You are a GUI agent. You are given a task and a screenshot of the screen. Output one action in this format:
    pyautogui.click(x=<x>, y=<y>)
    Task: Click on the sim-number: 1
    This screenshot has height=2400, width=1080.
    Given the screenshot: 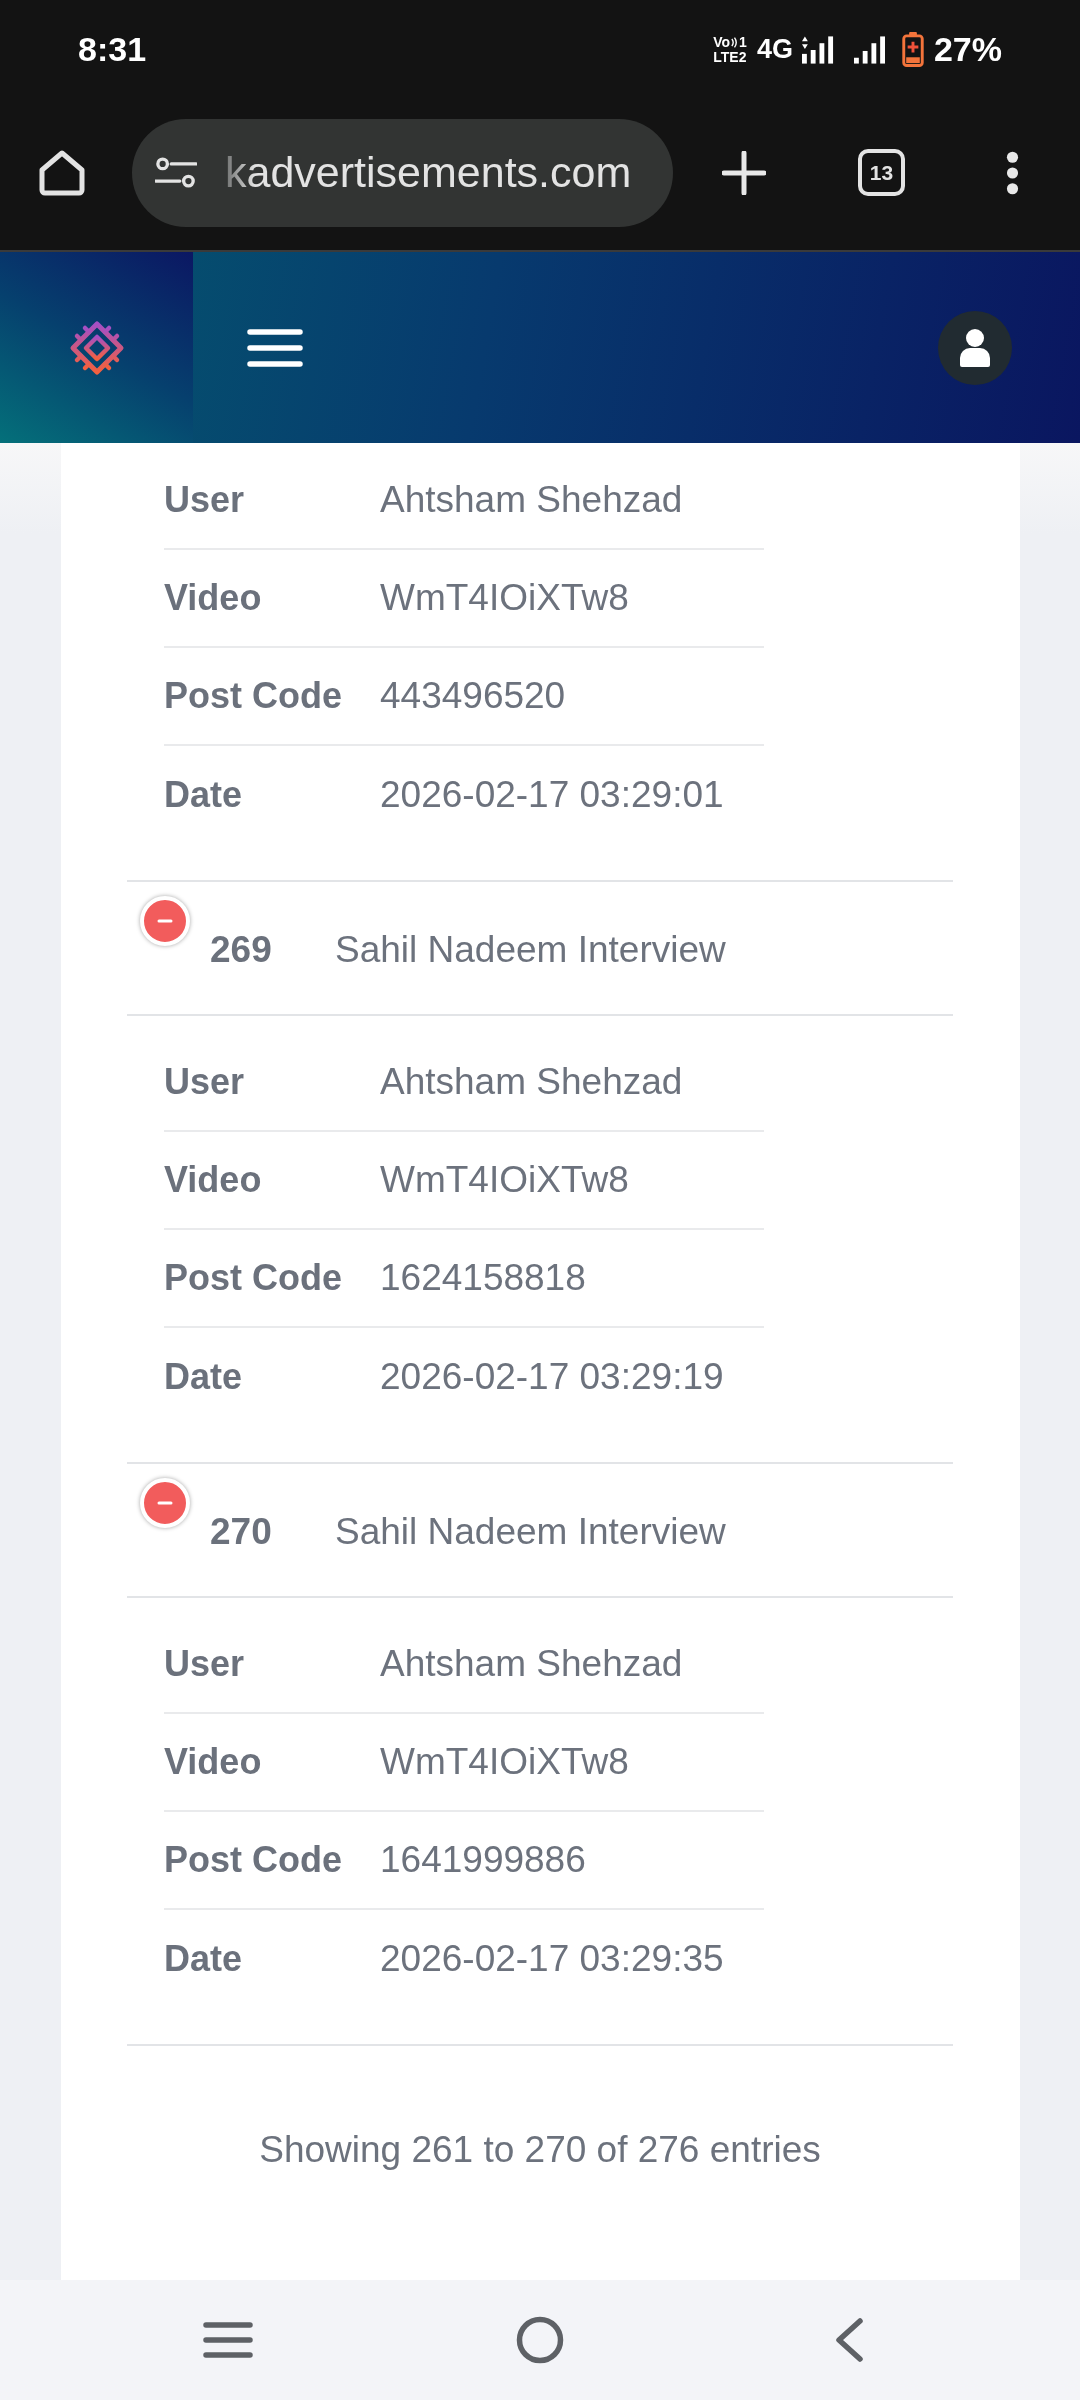 What is the action you would take?
    pyautogui.click(x=743, y=42)
    